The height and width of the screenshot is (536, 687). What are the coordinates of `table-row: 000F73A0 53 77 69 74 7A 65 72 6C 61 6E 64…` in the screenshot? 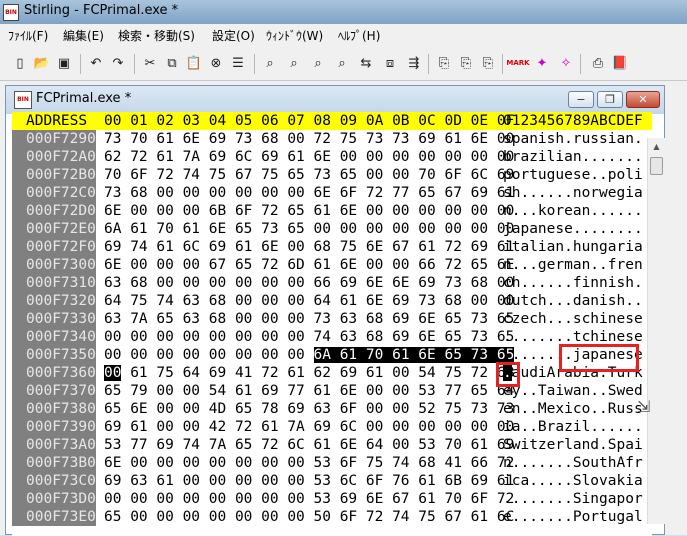 It's located at (332, 445).